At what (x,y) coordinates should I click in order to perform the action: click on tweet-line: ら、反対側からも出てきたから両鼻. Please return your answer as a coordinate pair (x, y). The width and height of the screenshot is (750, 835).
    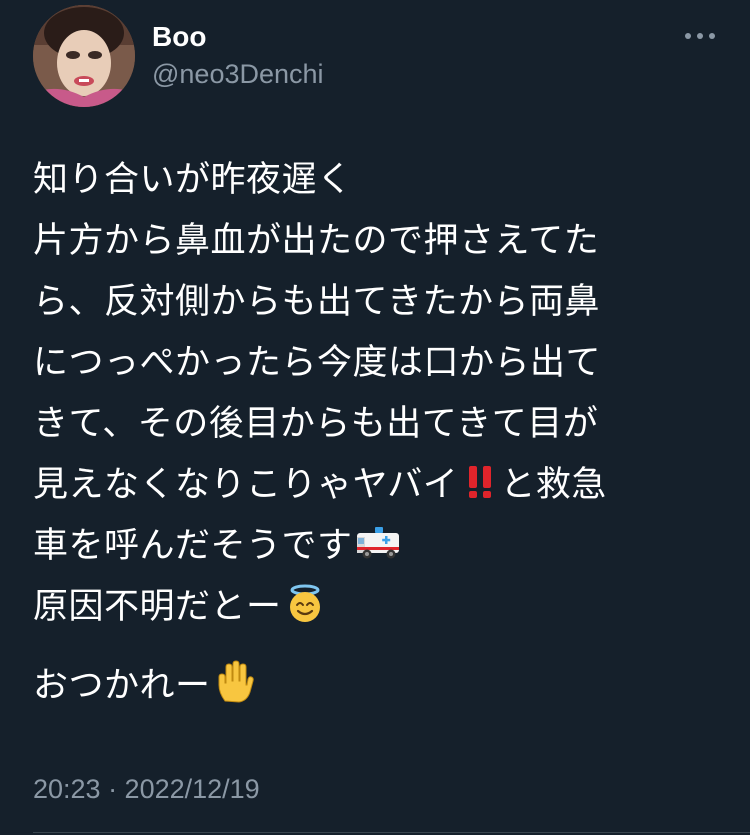
    Looking at the image, I should click on (316, 302).